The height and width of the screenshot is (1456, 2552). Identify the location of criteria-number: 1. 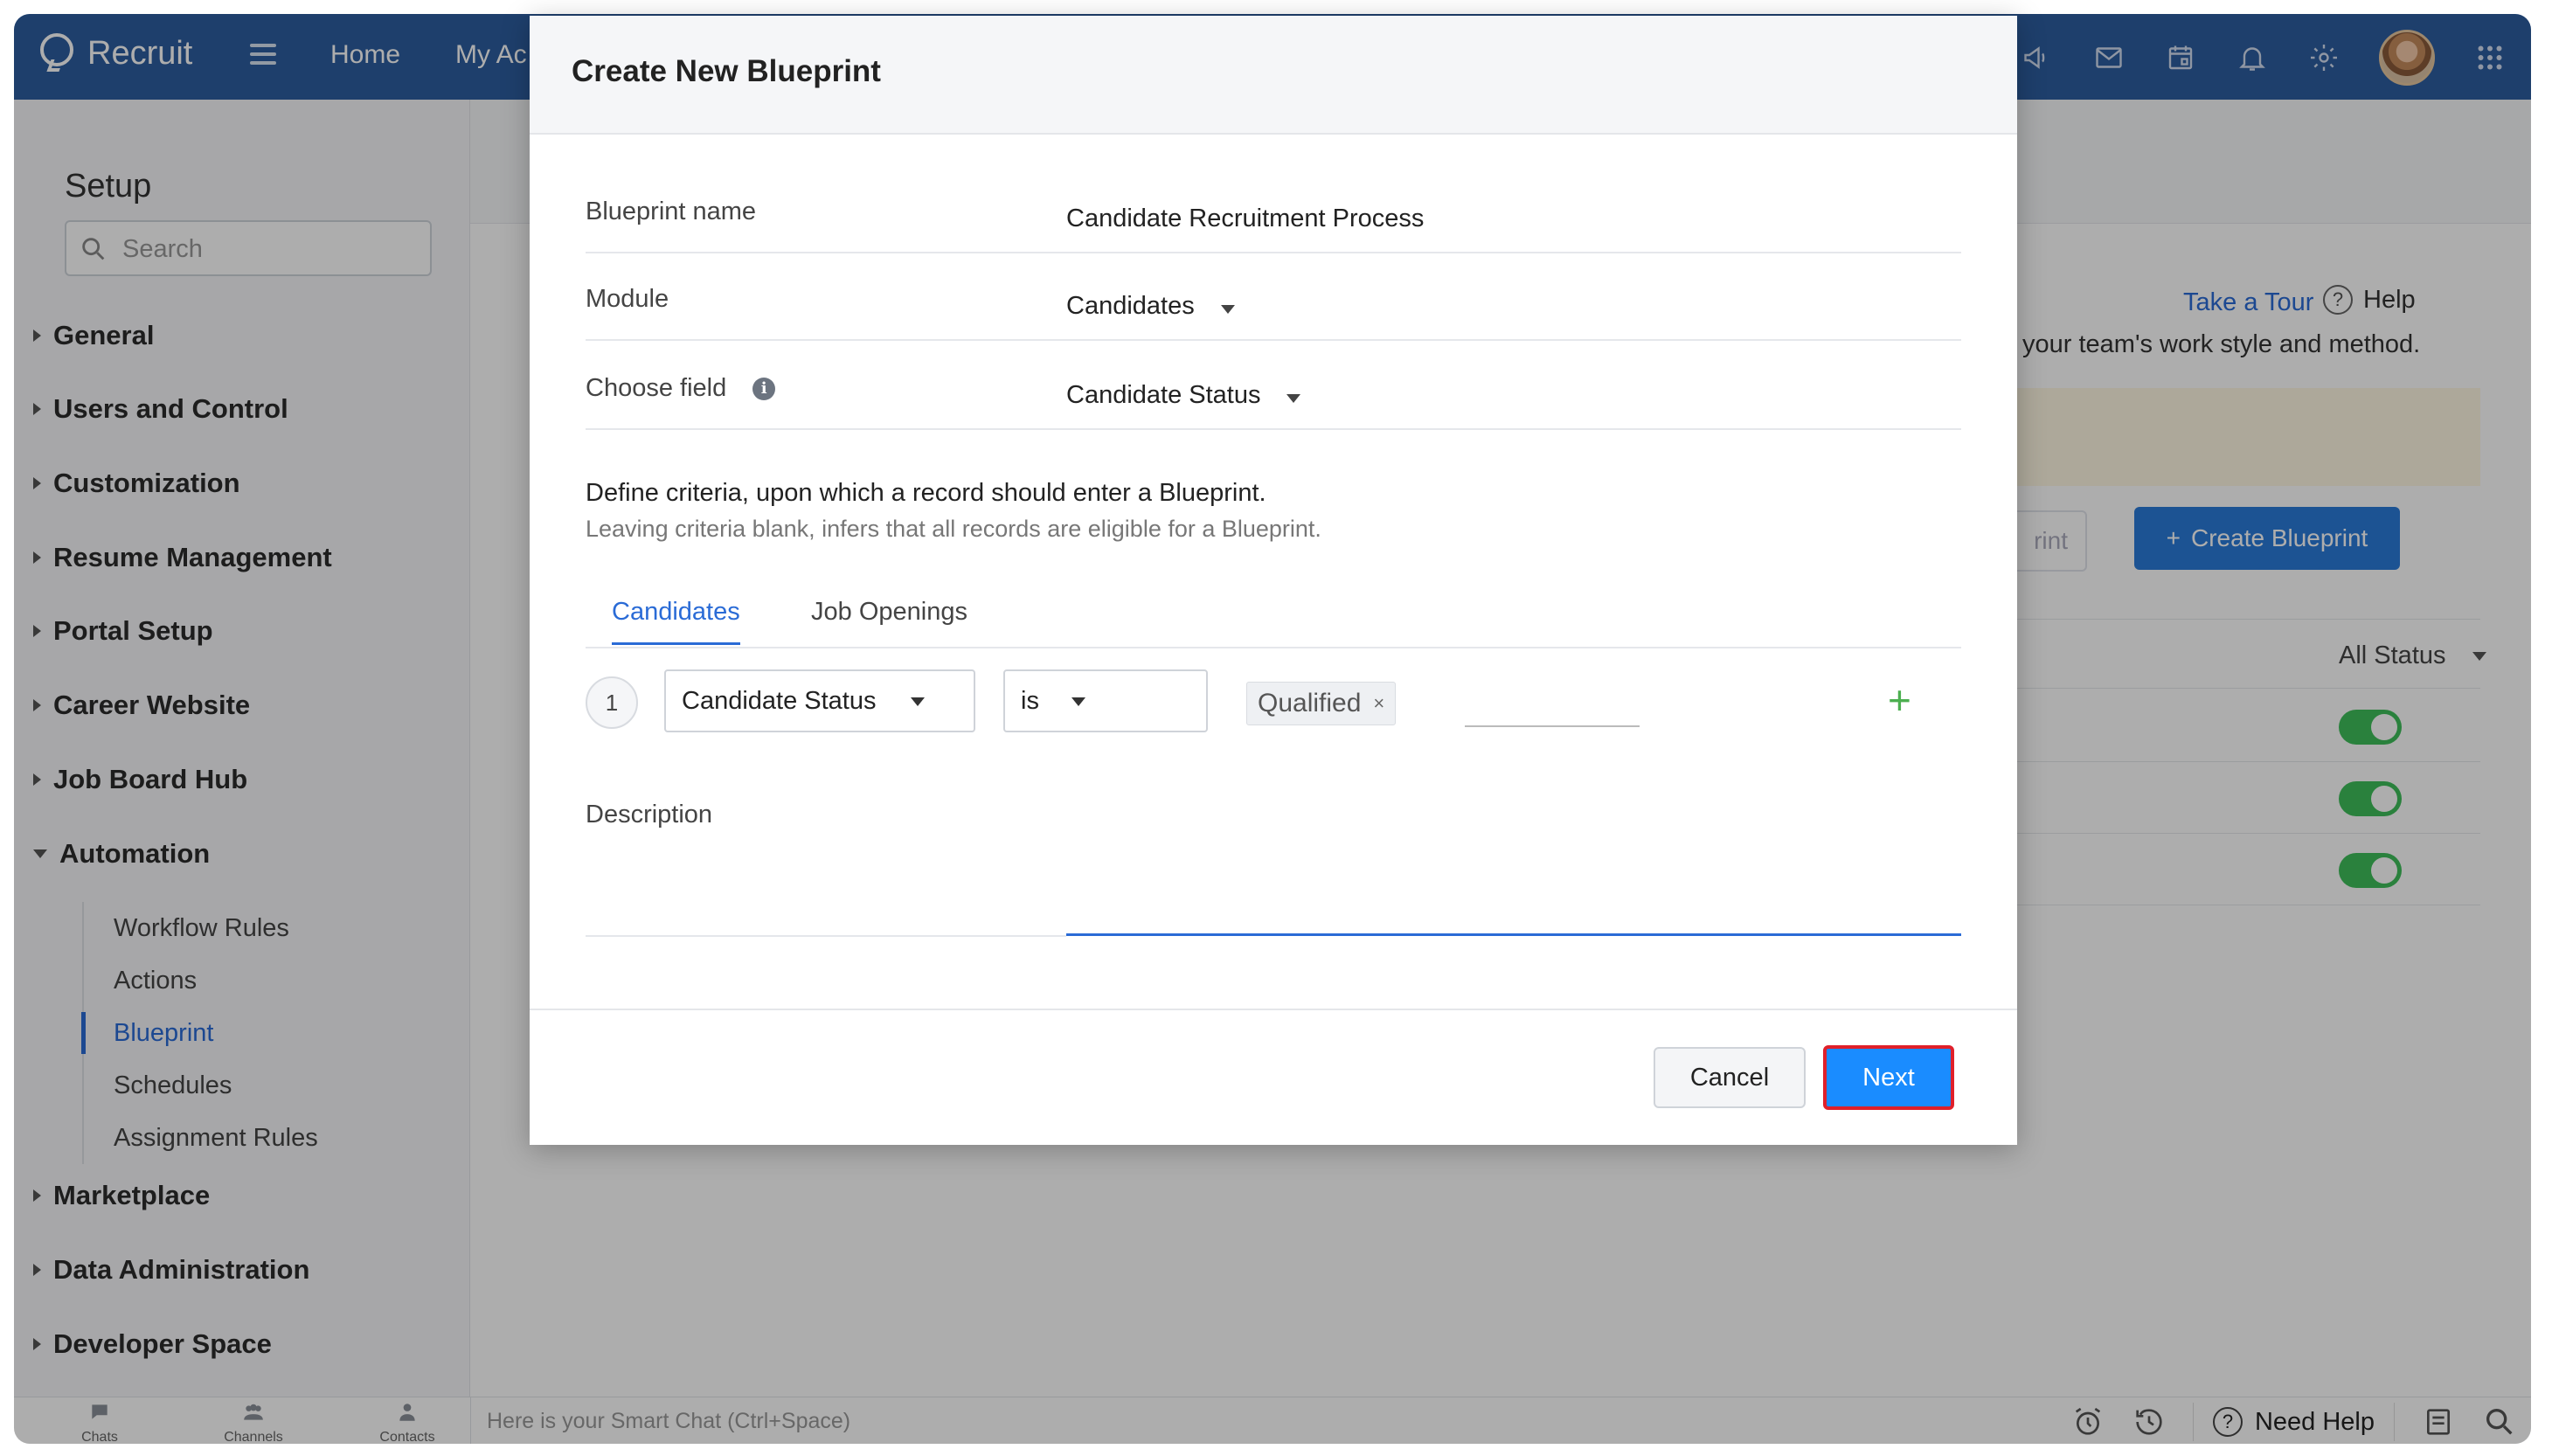
(612, 702).